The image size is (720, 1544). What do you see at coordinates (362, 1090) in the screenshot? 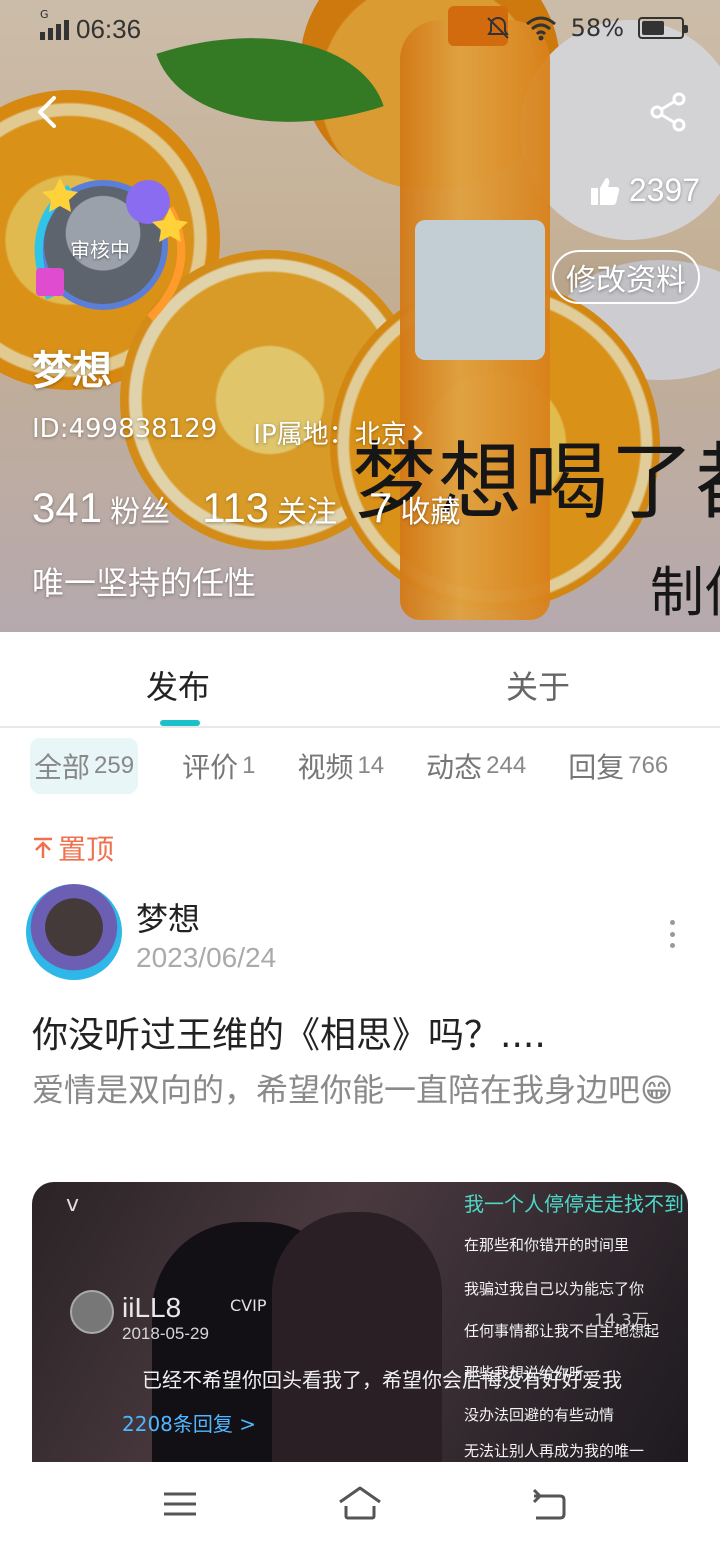
I see `post-body: 爱情是双向的，希望你能一直陪在我身边吧😁` at bounding box center [362, 1090].